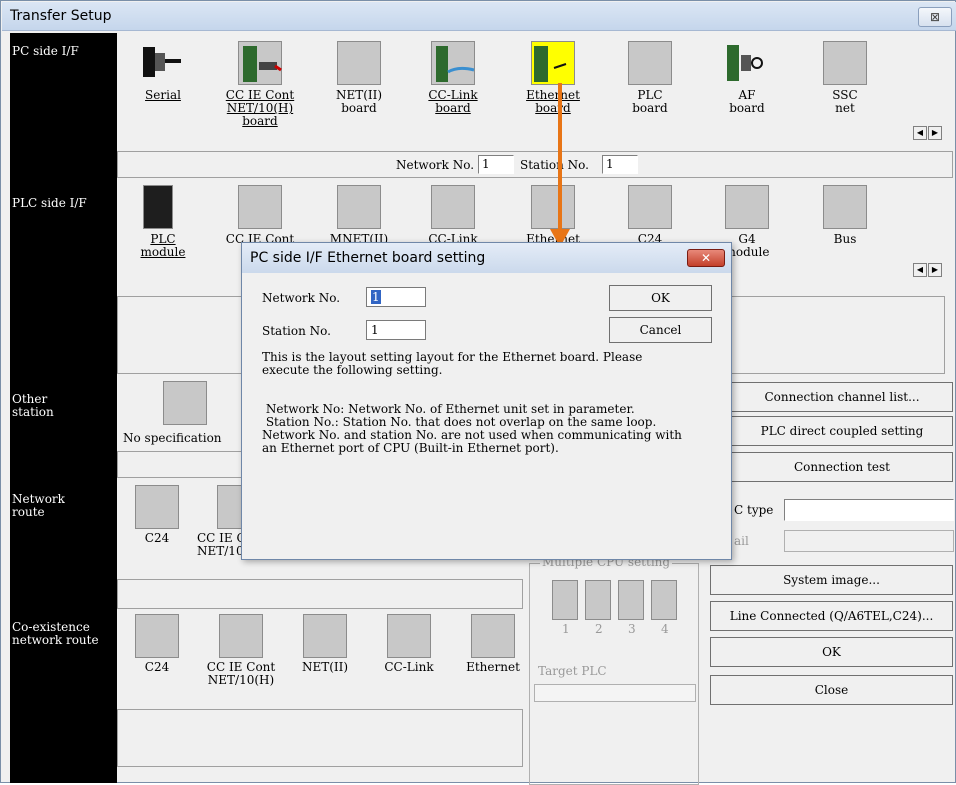  What do you see at coordinates (845, 239) in the screenshot?
I see `plc-bus-label: Bus` at bounding box center [845, 239].